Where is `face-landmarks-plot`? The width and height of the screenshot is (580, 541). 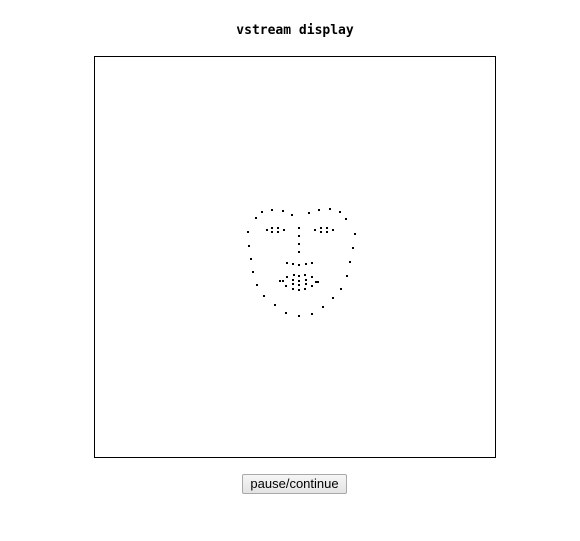
face-landmarks-plot is located at coordinates (301, 262).